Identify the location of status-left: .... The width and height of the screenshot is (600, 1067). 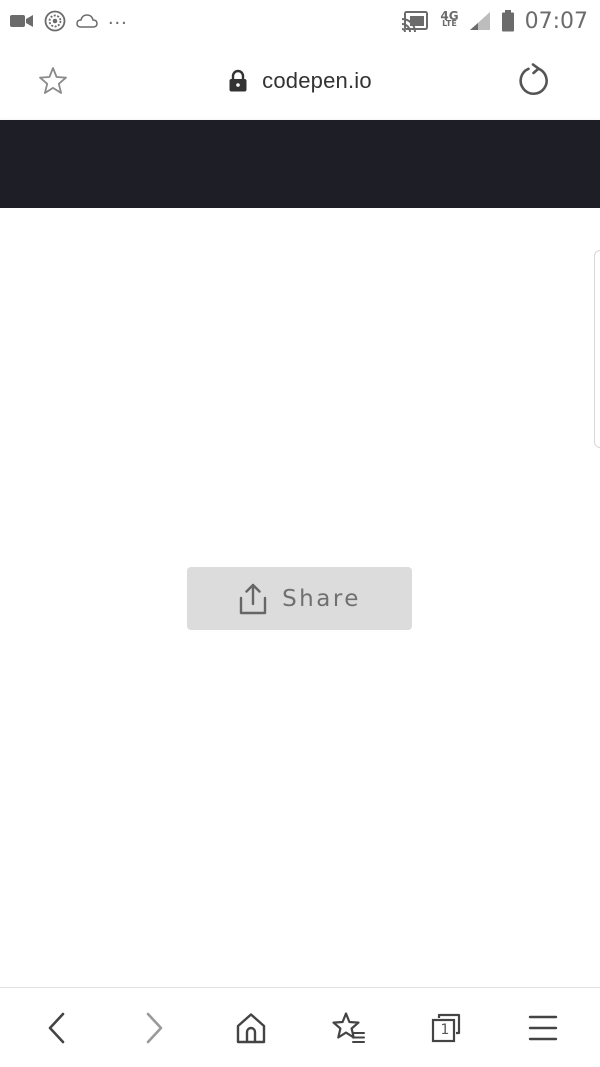
(69, 19).